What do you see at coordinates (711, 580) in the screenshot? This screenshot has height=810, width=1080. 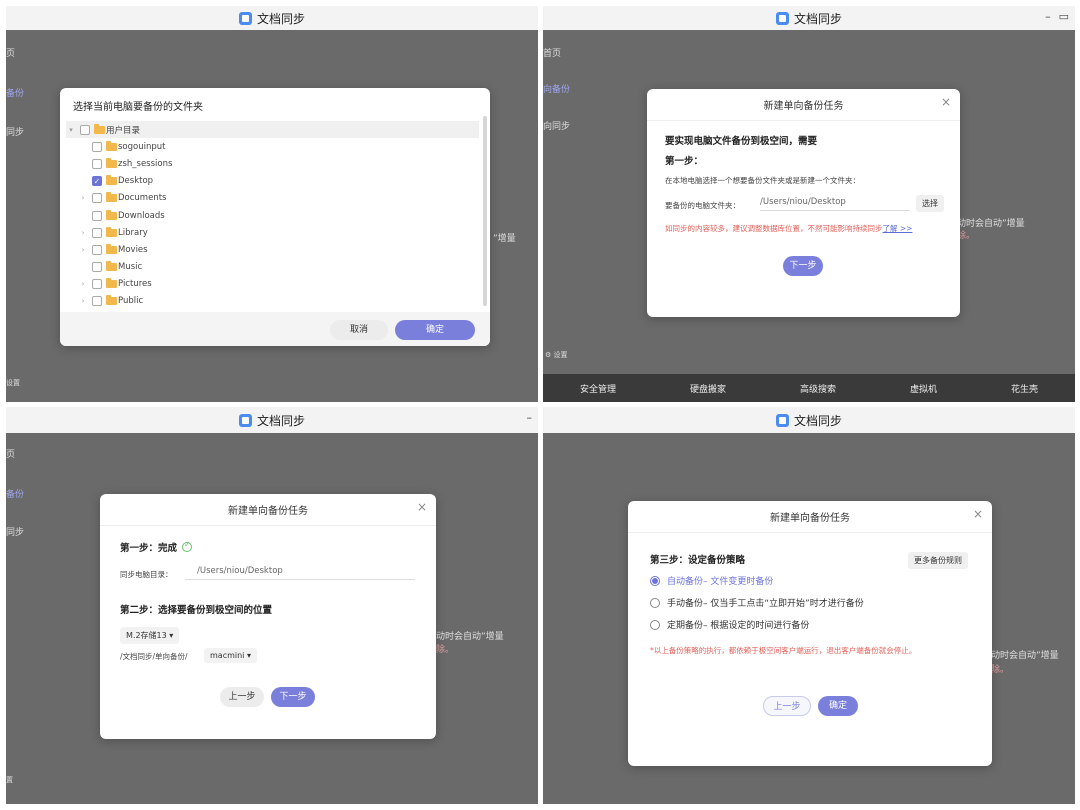 I see `strategy-option: 自动备份 – 文件变更时备份` at bounding box center [711, 580].